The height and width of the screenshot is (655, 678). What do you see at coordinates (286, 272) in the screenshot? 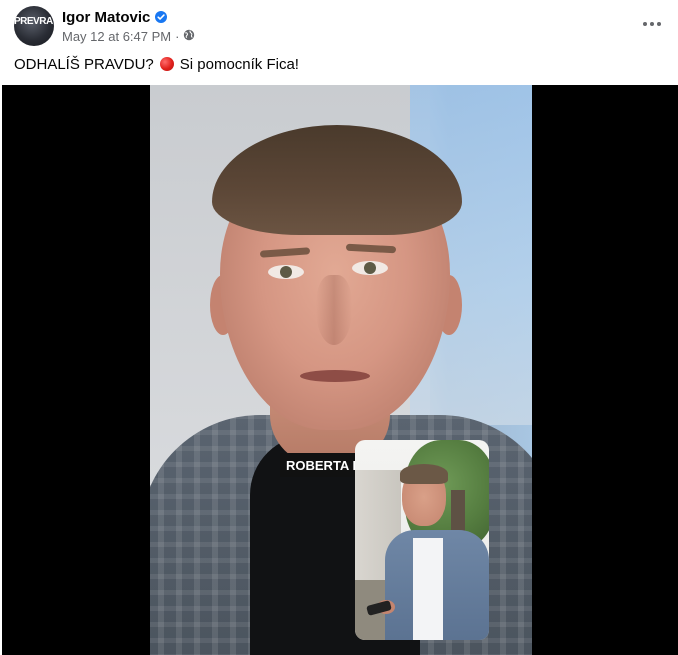
I see `eye-left` at bounding box center [286, 272].